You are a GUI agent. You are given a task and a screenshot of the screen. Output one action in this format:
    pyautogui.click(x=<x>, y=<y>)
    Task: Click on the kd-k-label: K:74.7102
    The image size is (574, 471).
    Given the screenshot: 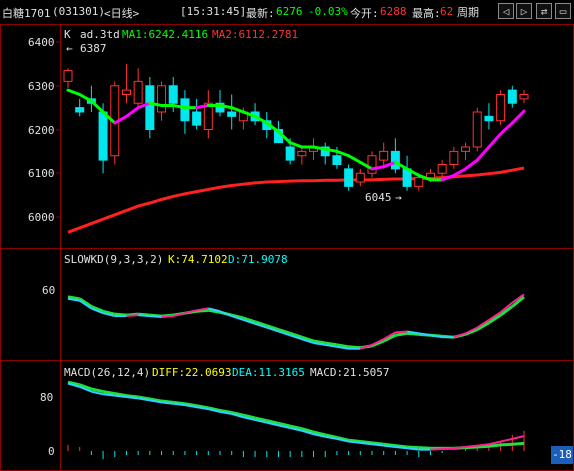 What is the action you would take?
    pyautogui.click(x=198, y=259)
    